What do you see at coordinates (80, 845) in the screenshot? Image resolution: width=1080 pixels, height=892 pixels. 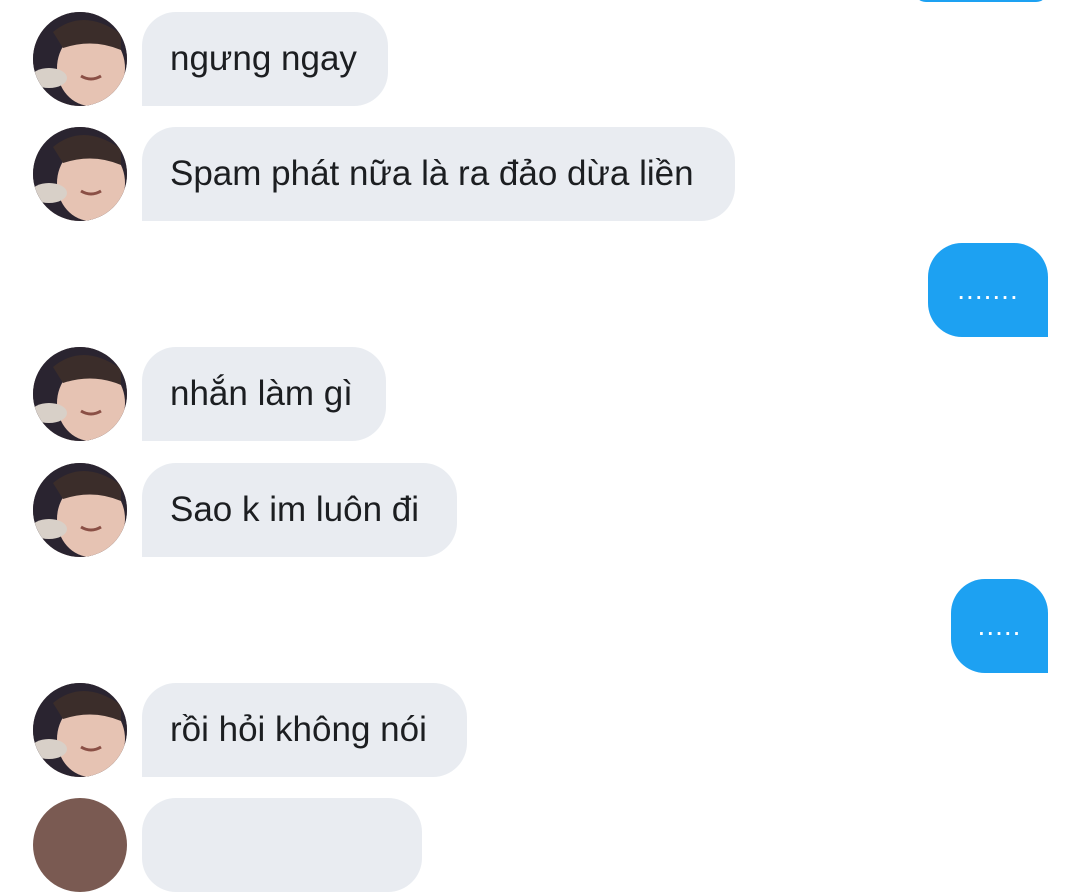 I see `contact-avatar-partial` at bounding box center [80, 845].